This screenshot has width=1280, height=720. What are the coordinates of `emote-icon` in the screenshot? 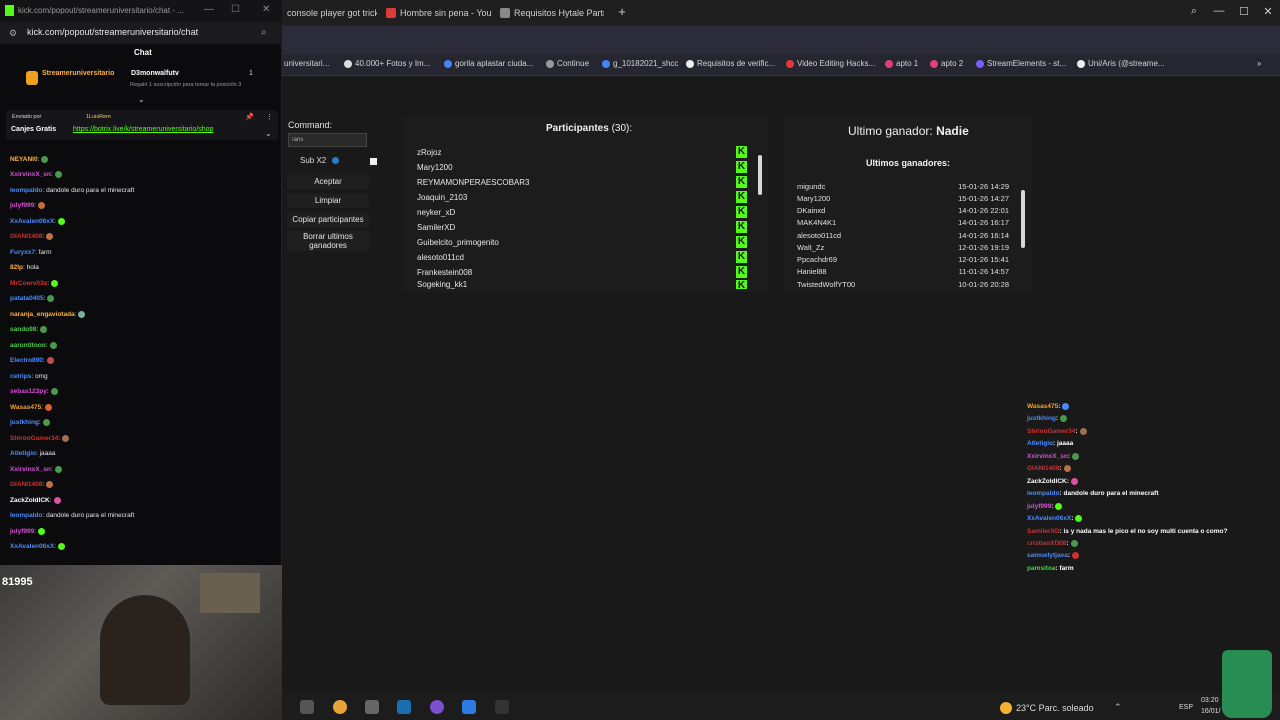 It's located at (1059, 506).